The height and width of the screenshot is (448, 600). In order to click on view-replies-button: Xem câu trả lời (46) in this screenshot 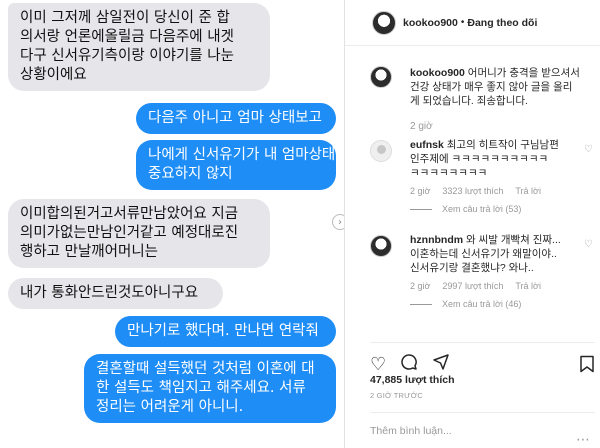, I will do `click(502, 304)`.